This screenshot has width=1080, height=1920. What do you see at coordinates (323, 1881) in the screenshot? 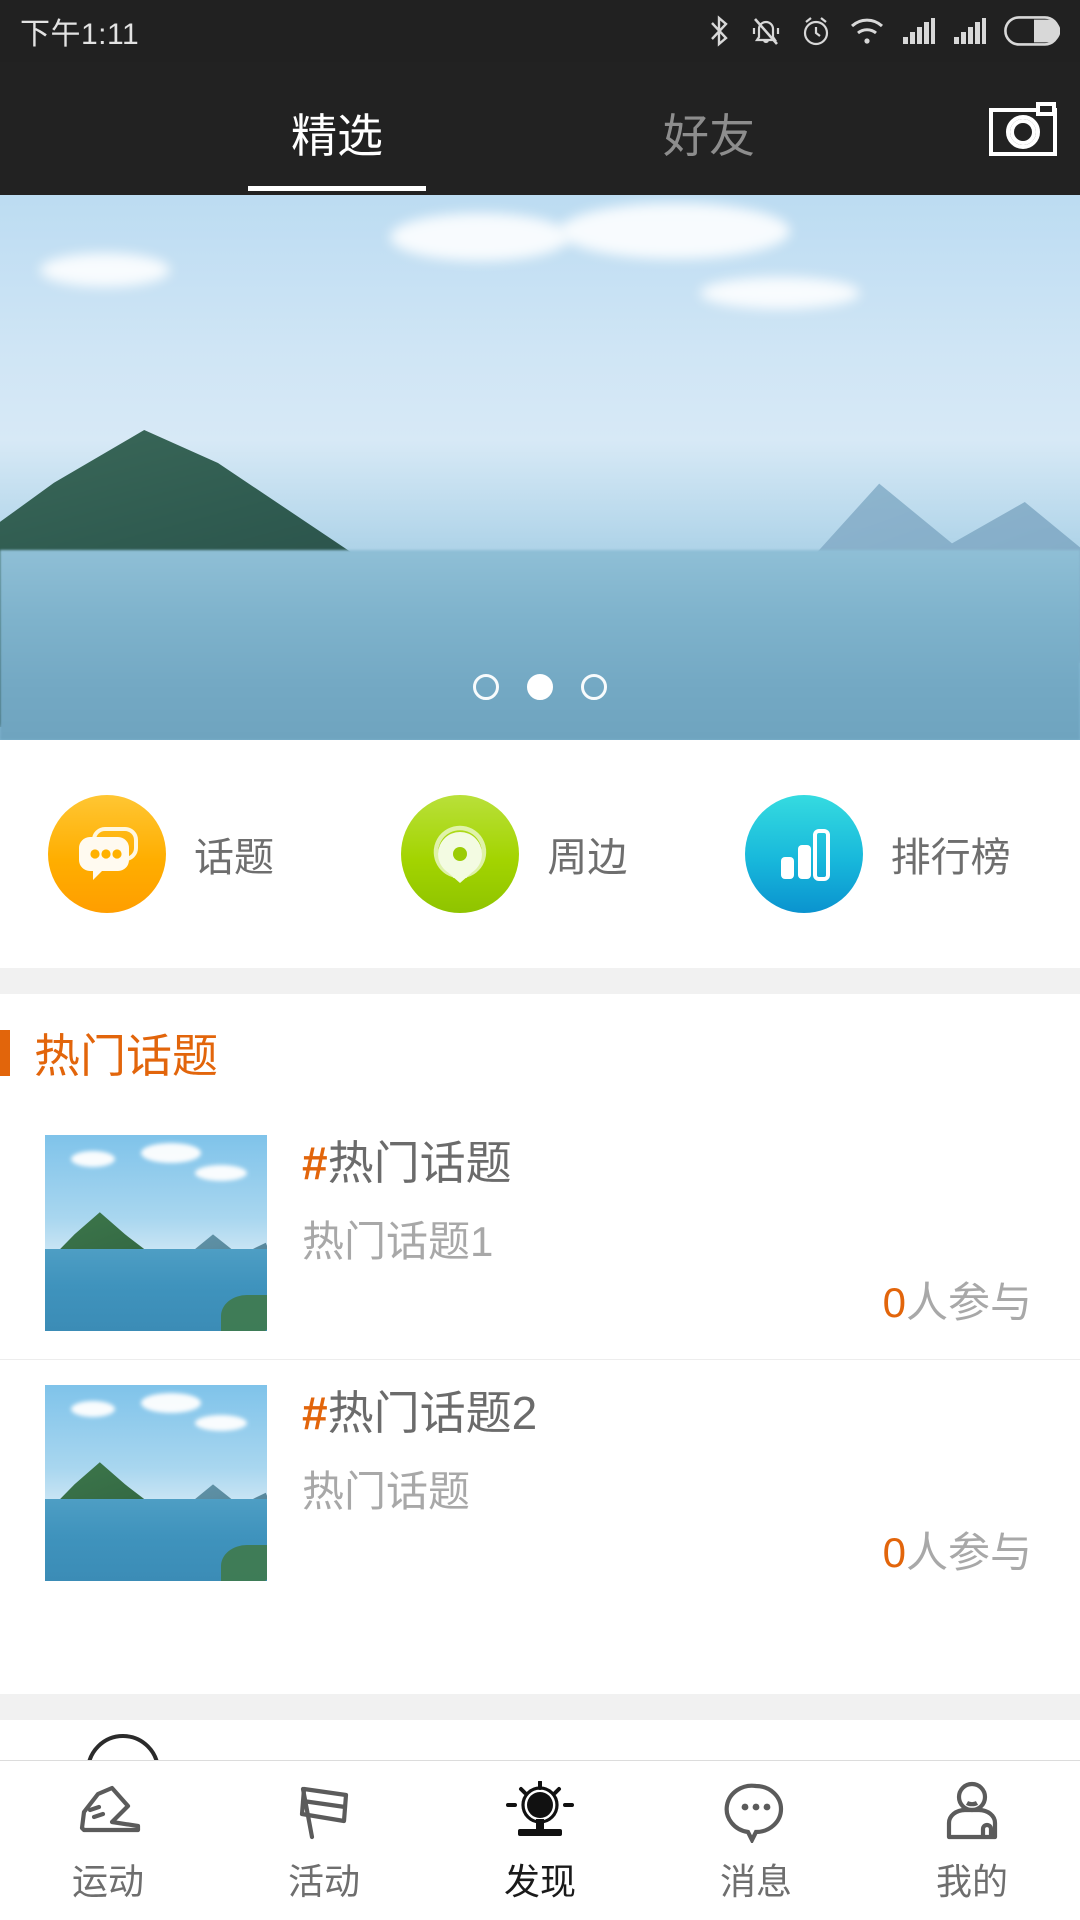
I see `nav-label-activities: 活动` at bounding box center [323, 1881].